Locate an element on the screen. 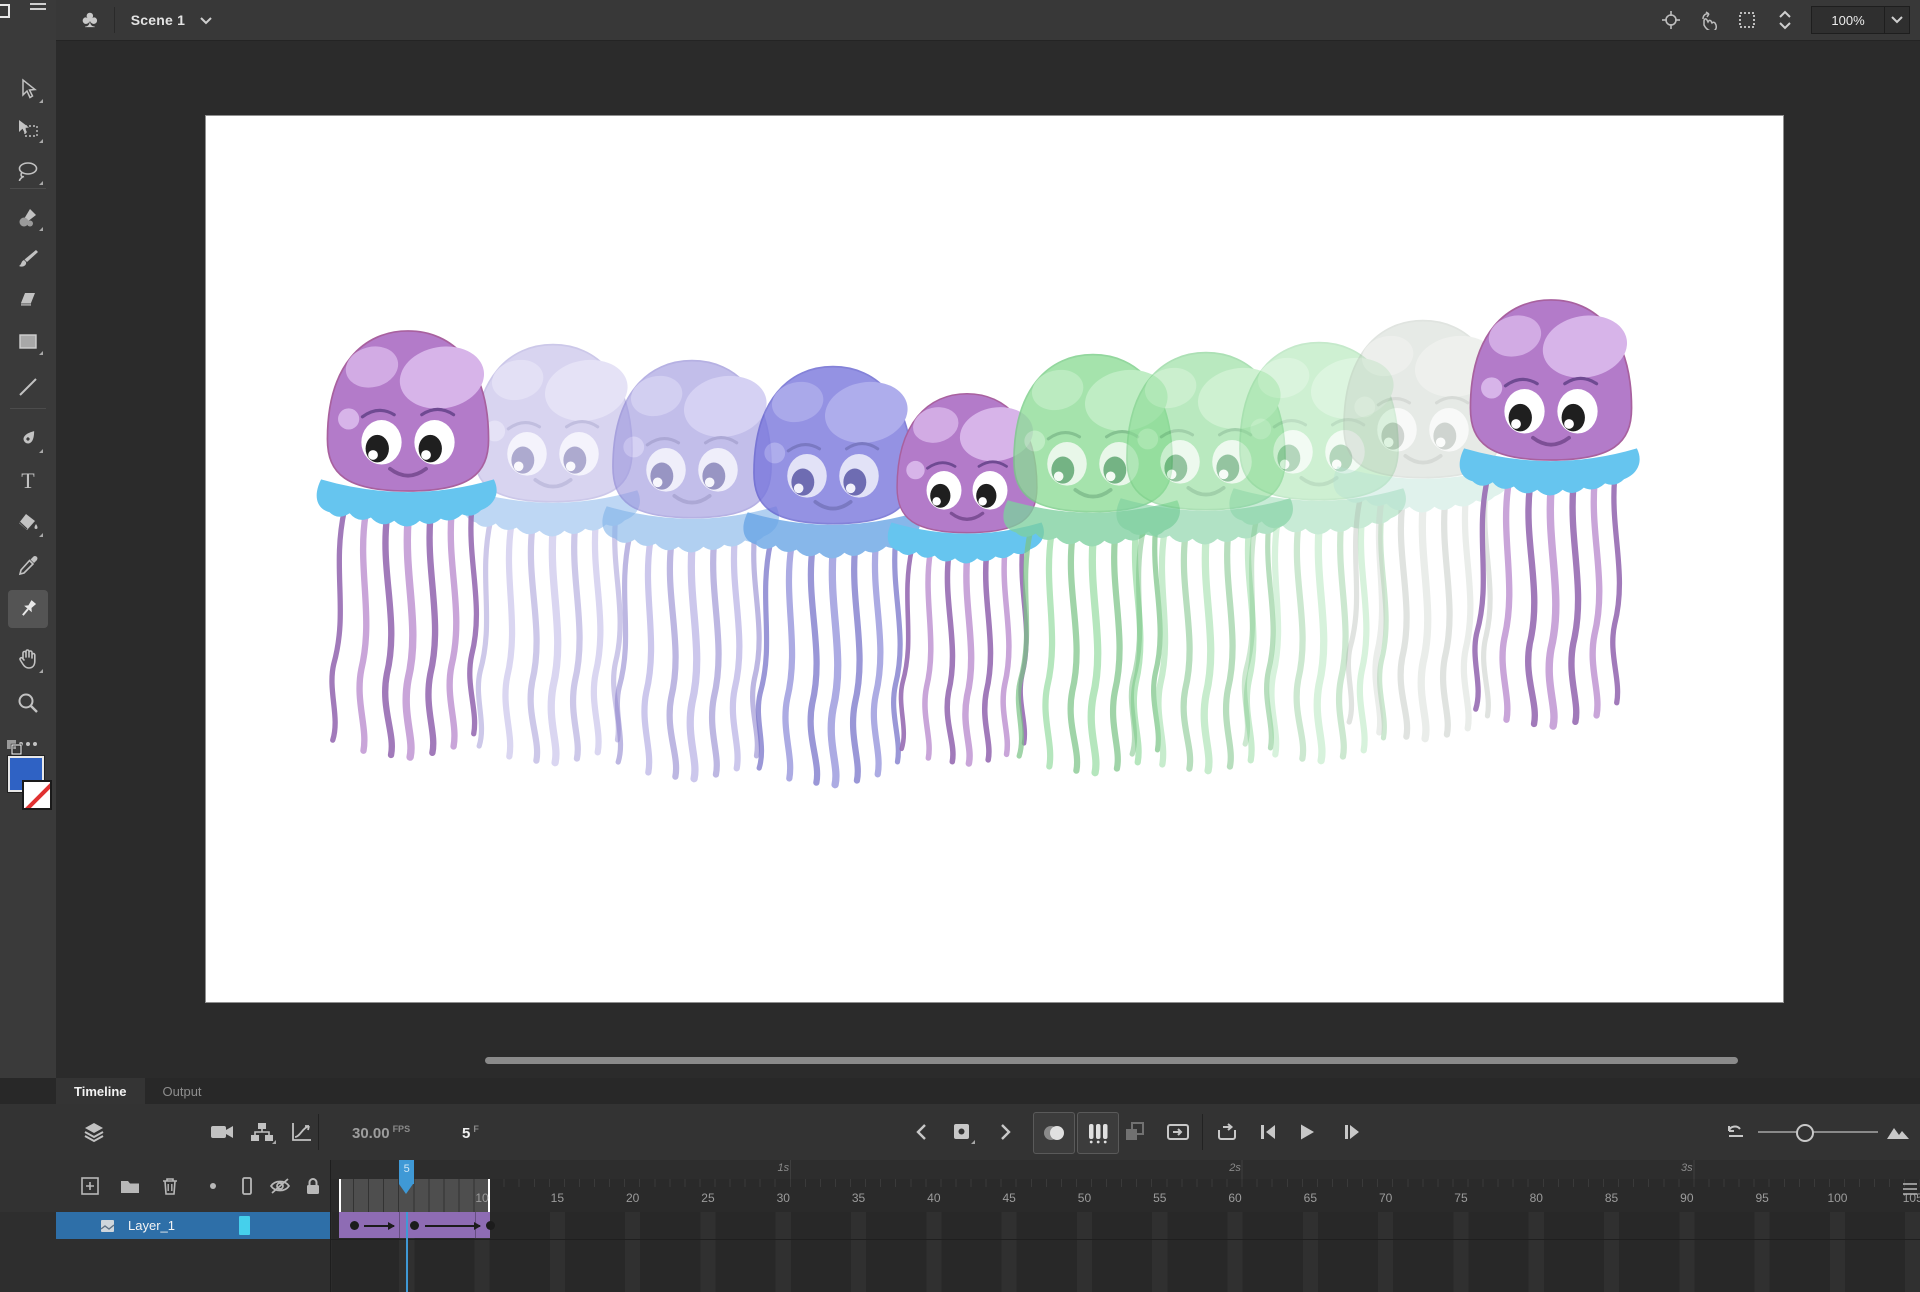  zoom-level-value: 100% is located at coordinates (1848, 20).